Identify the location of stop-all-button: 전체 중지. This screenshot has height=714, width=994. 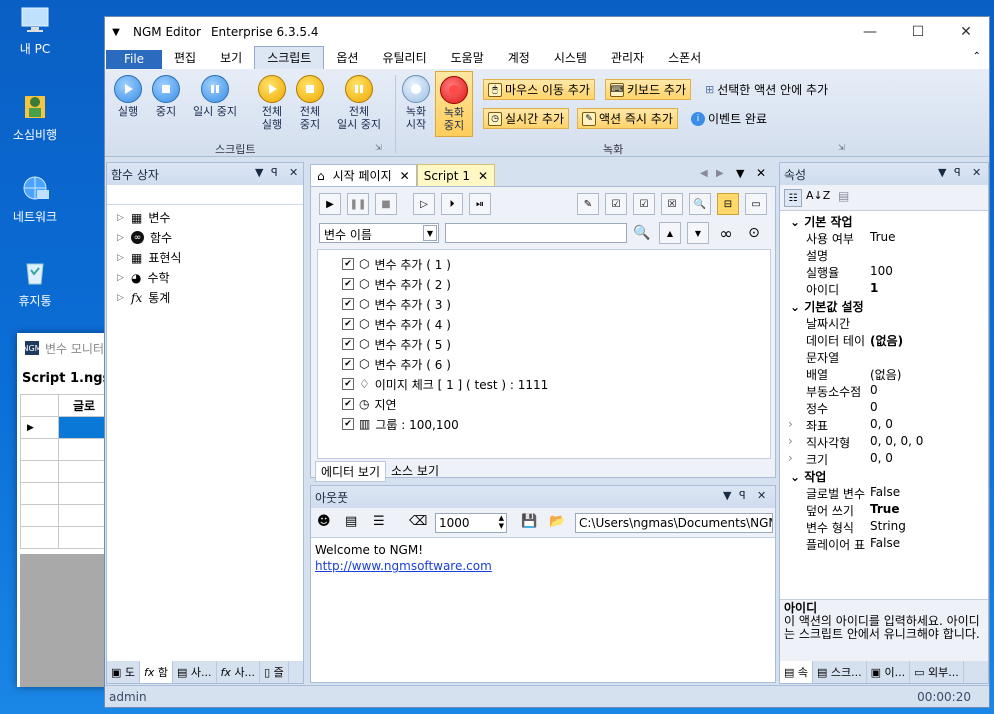
(310, 103).